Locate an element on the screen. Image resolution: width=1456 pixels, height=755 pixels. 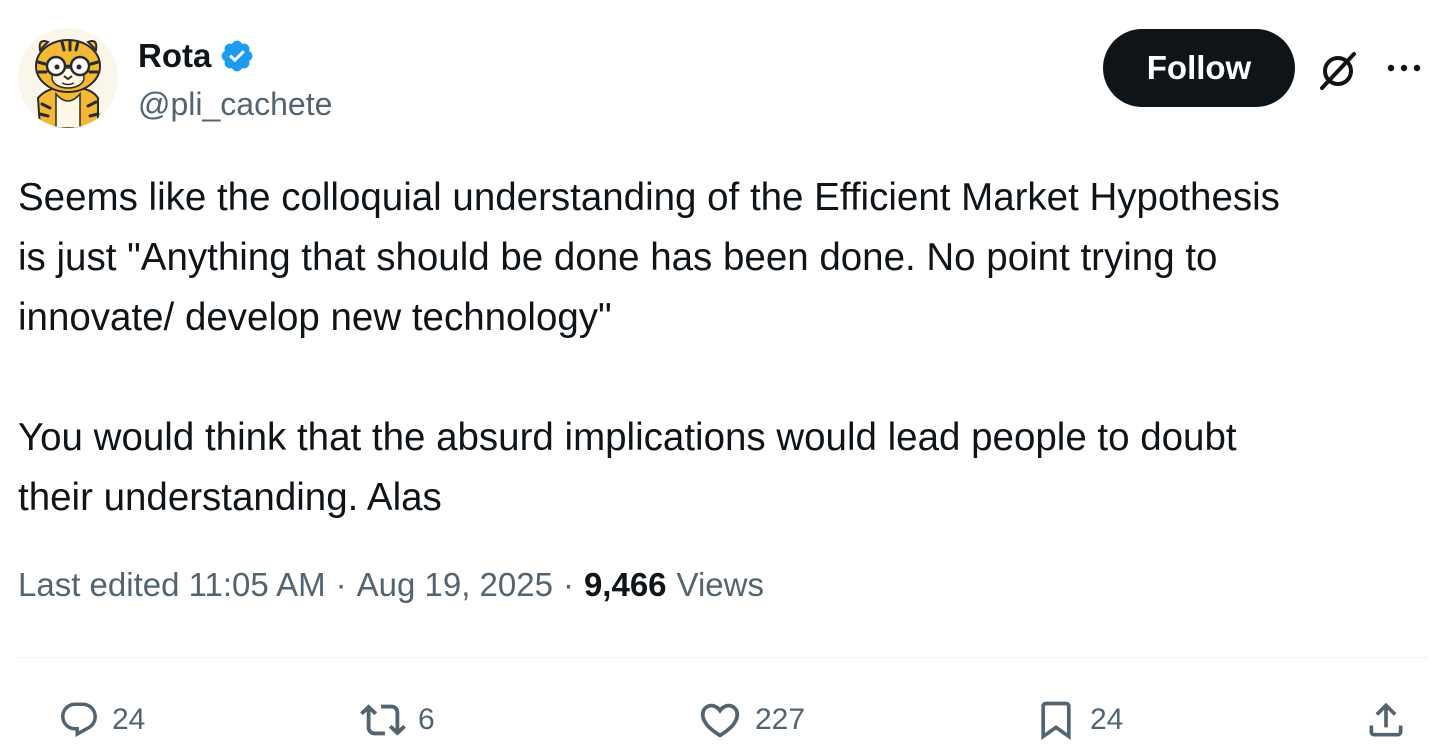
author-handle: @pli_cachete is located at coordinates (235, 104).